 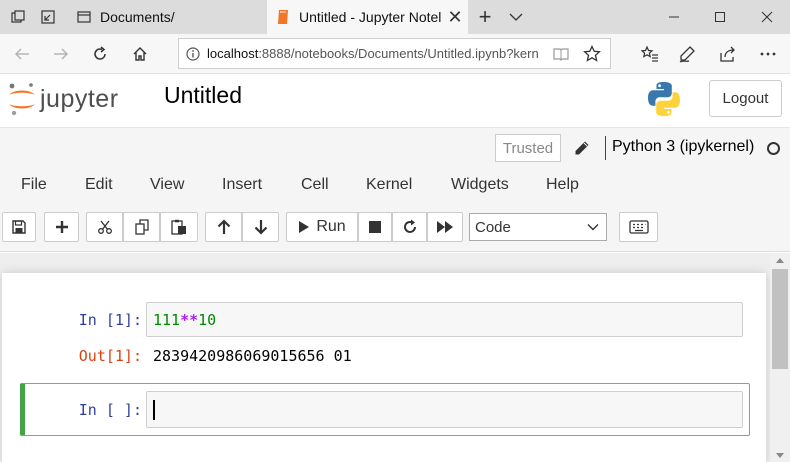 What do you see at coordinates (728, 54) in the screenshot?
I see `share-icon` at bounding box center [728, 54].